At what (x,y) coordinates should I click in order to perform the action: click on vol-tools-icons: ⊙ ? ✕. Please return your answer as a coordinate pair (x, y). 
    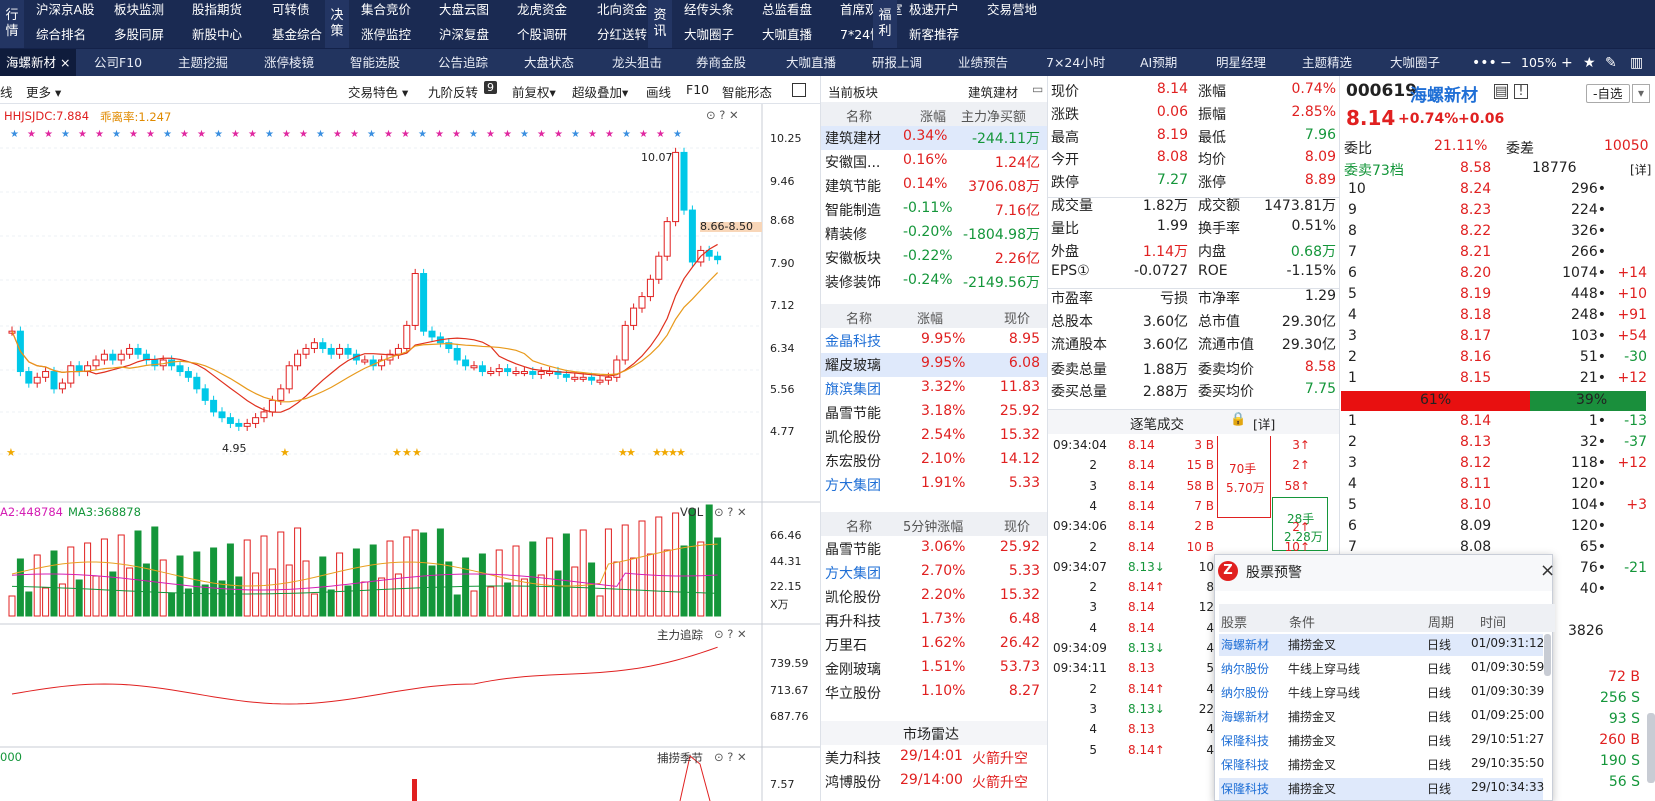
    Looking at the image, I should click on (730, 512).